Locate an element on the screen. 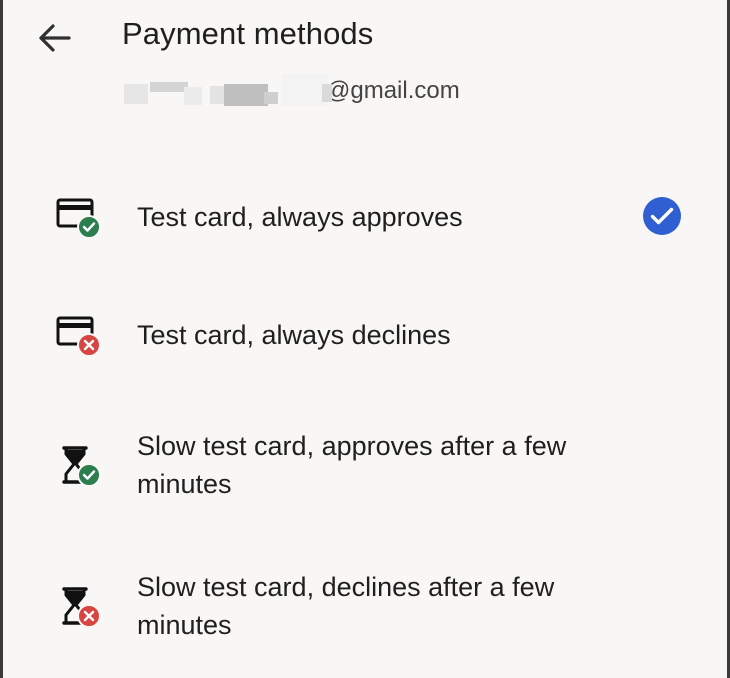 The width and height of the screenshot is (730, 678). arrow-back-icon is located at coordinates (55, 38).